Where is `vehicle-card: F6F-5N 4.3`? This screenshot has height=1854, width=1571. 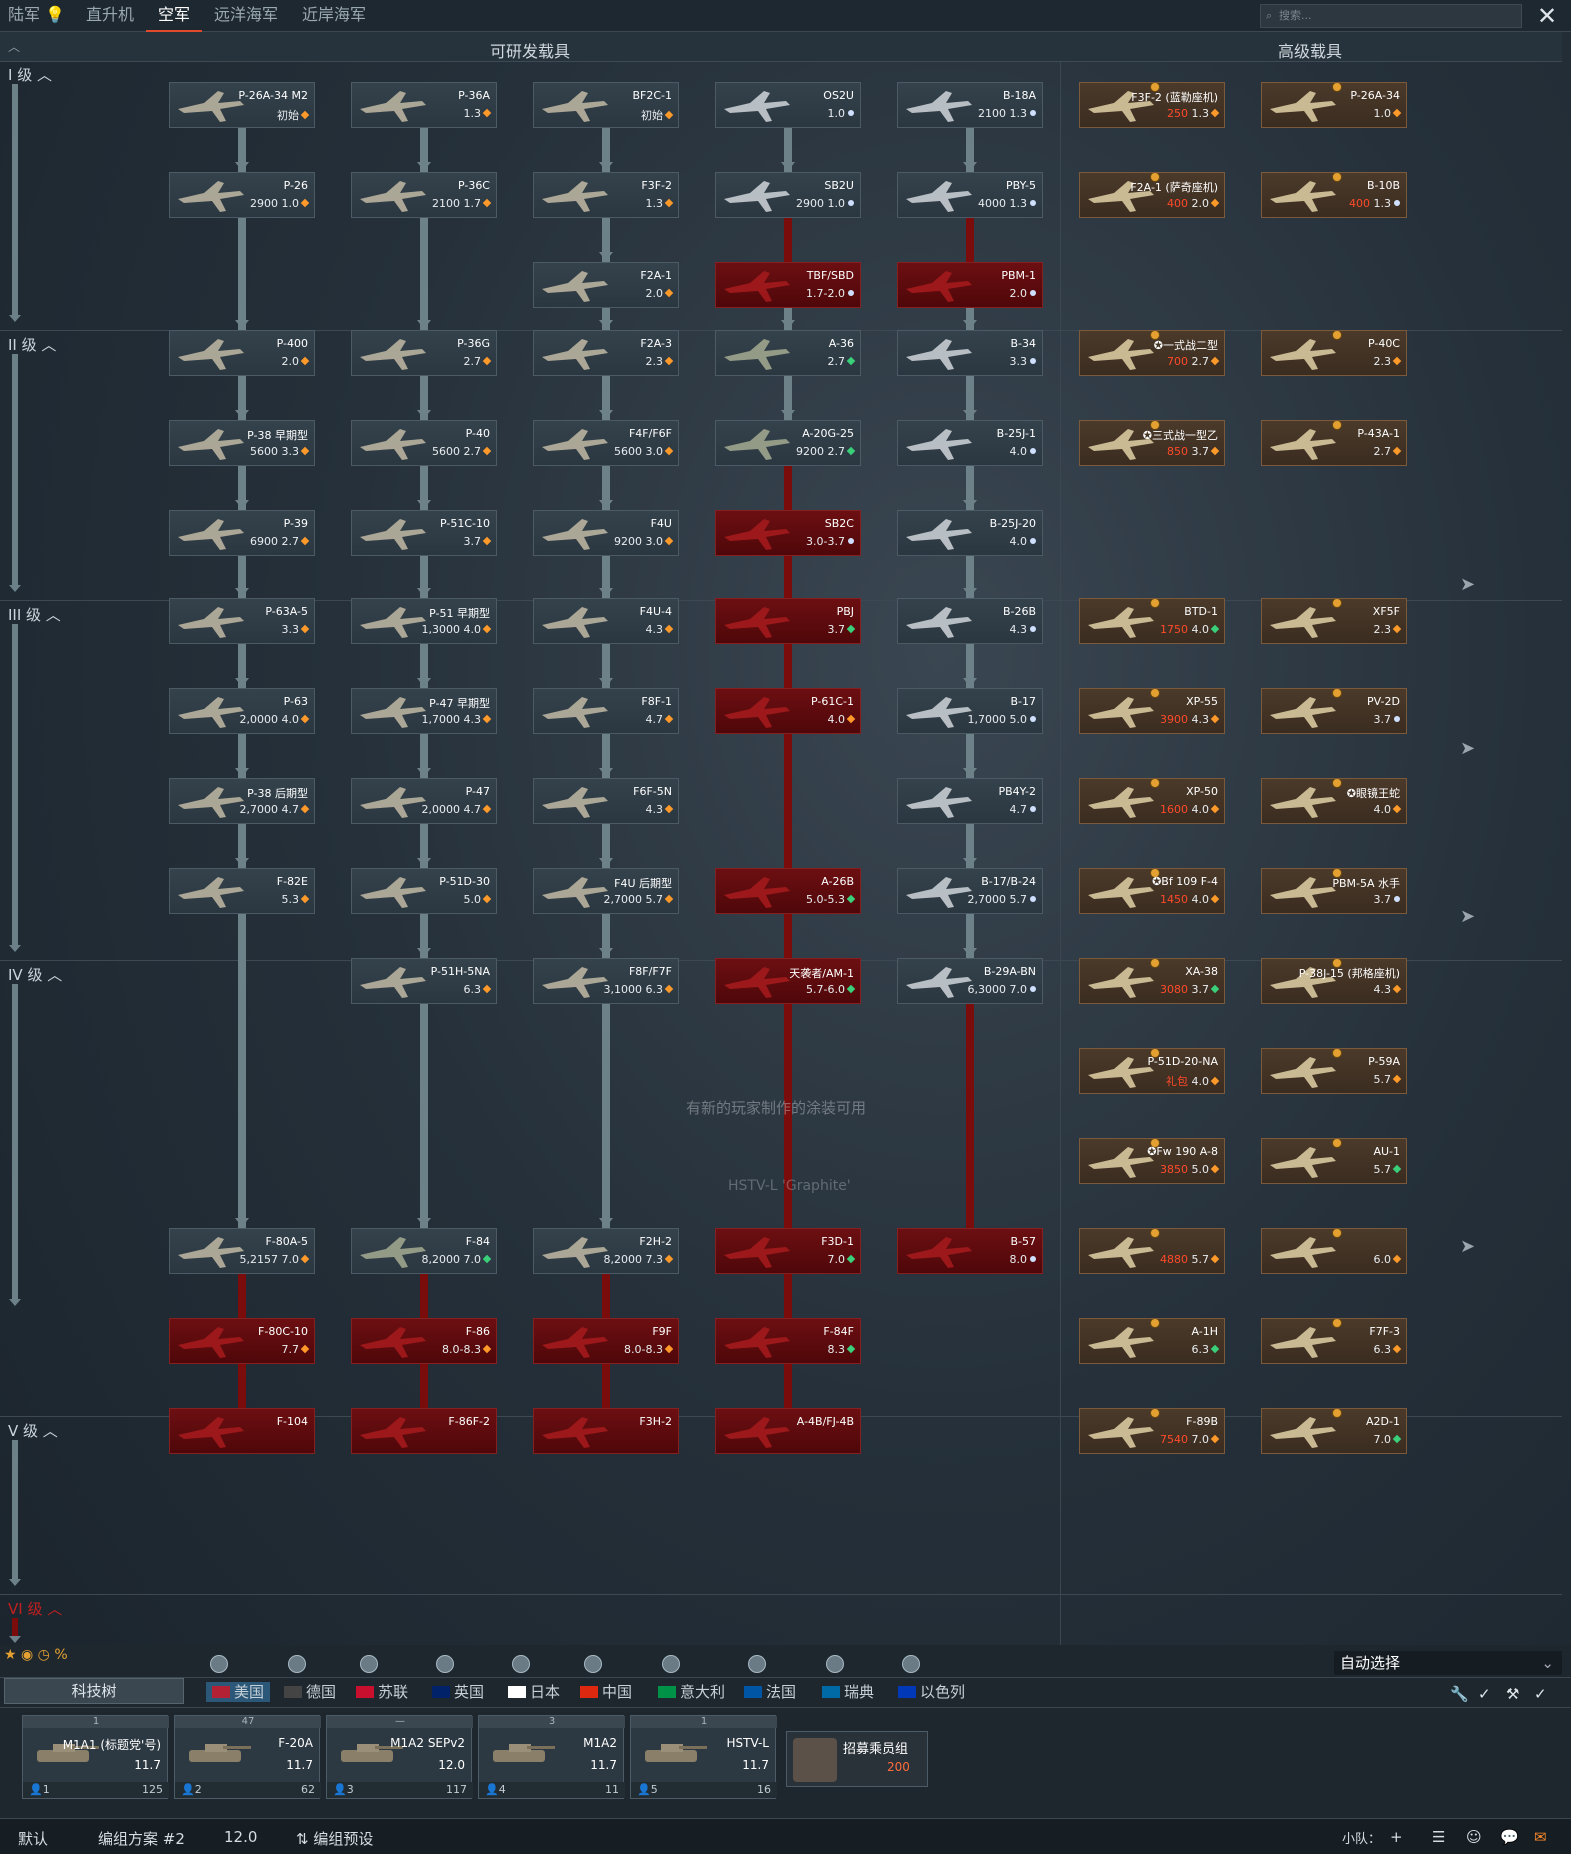 vehicle-card: F6F-5N 4.3 is located at coordinates (606, 801).